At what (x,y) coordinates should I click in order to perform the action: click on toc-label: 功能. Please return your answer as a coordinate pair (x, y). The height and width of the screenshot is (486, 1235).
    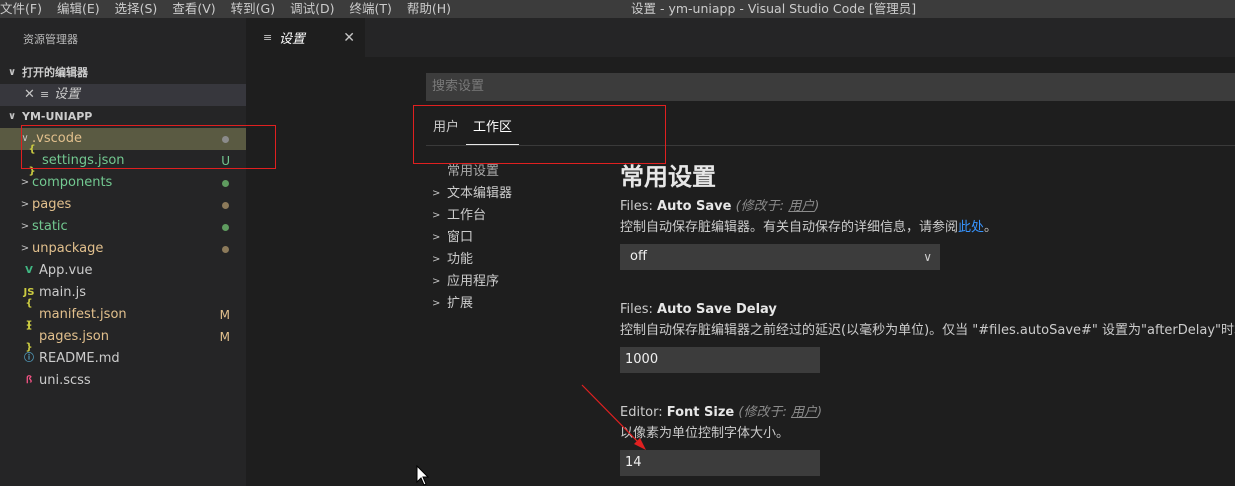
    Looking at the image, I should click on (460, 259).